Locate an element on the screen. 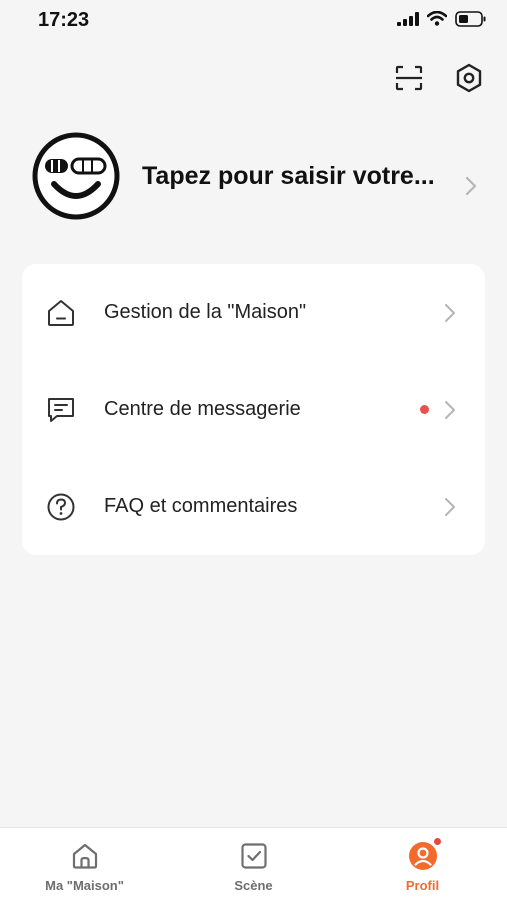 Image resolution: width=507 pixels, height=900 pixels. menu-item-label: Gestion de la "Maison" is located at coordinates (205, 312).